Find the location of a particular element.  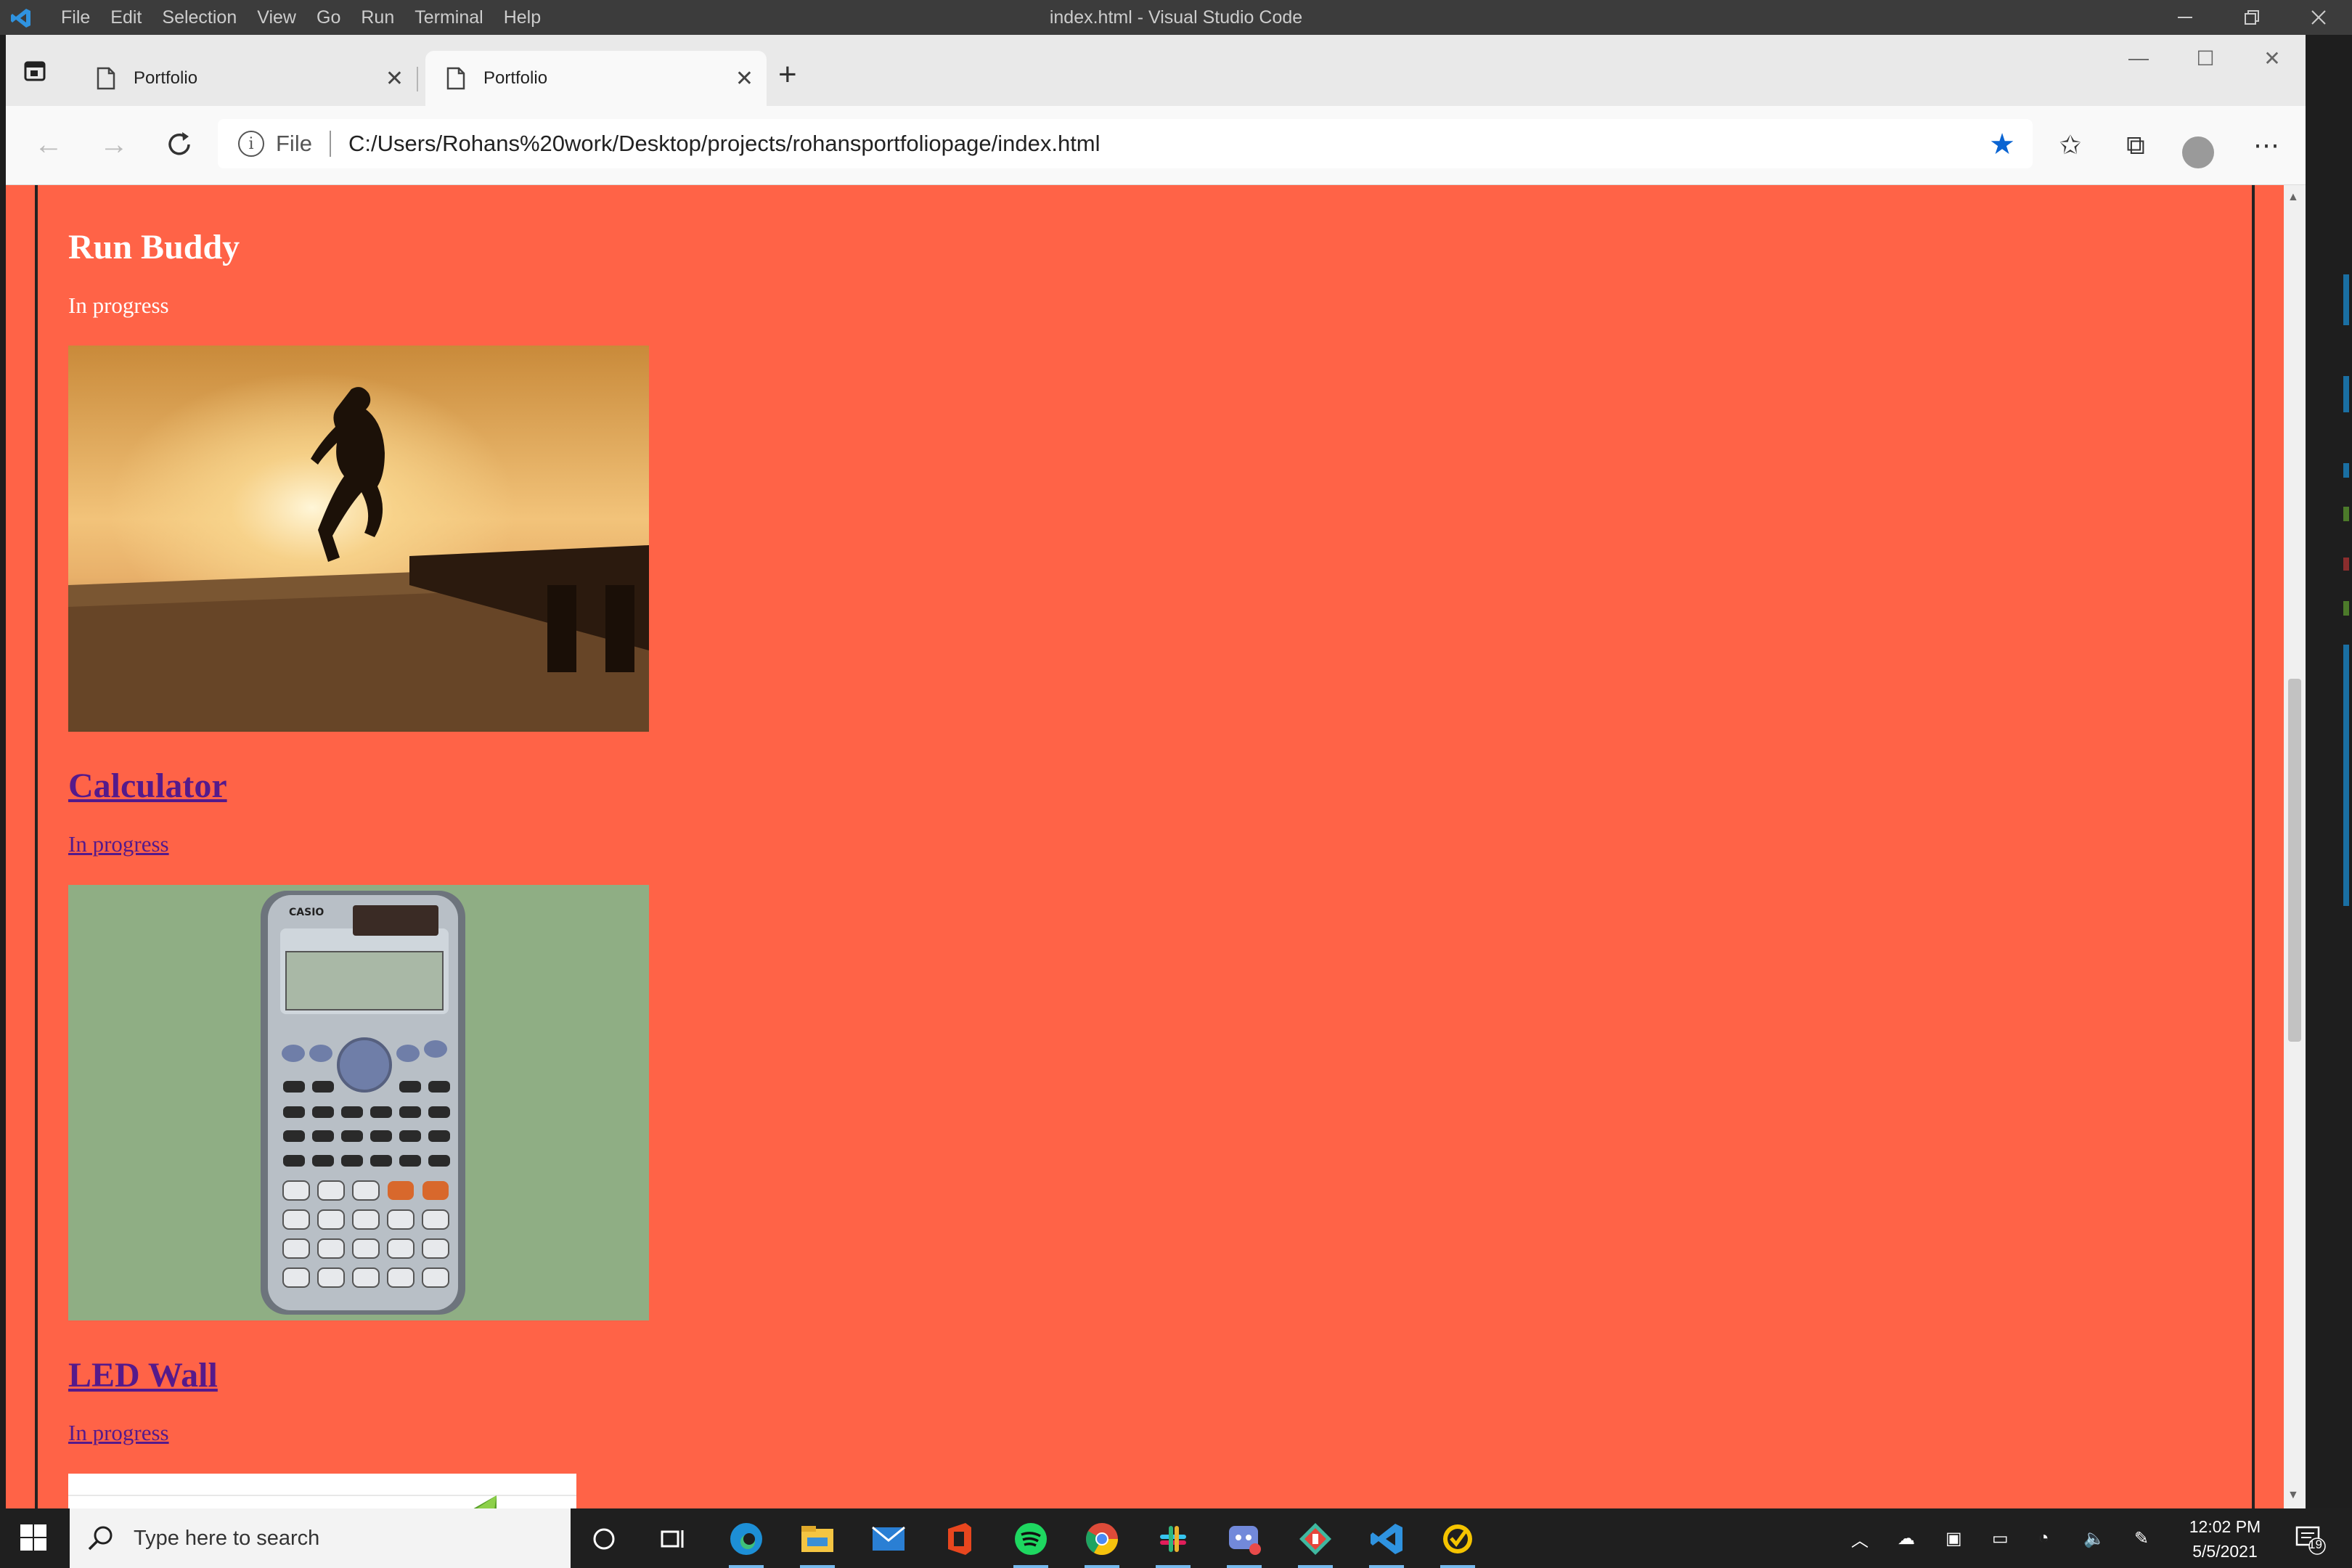

menu-terminal: Terminal is located at coordinates (449, 17).